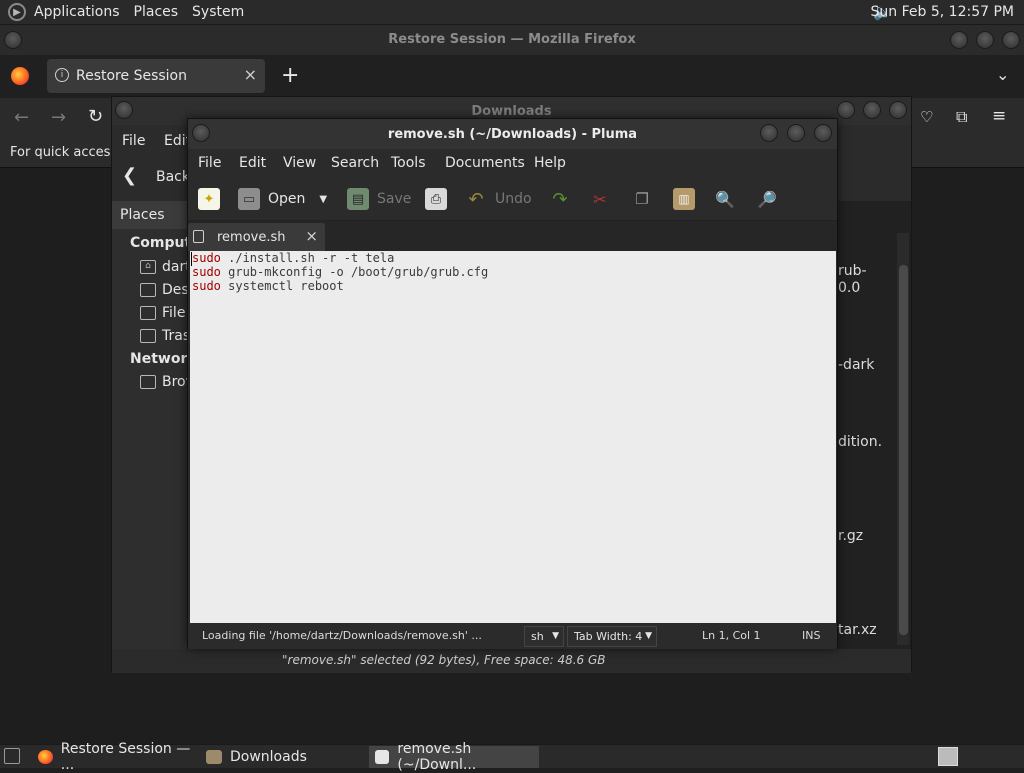  I want to click on firefox-titlebar: Restore Session — Mozilla Firefox, so click(512, 40).